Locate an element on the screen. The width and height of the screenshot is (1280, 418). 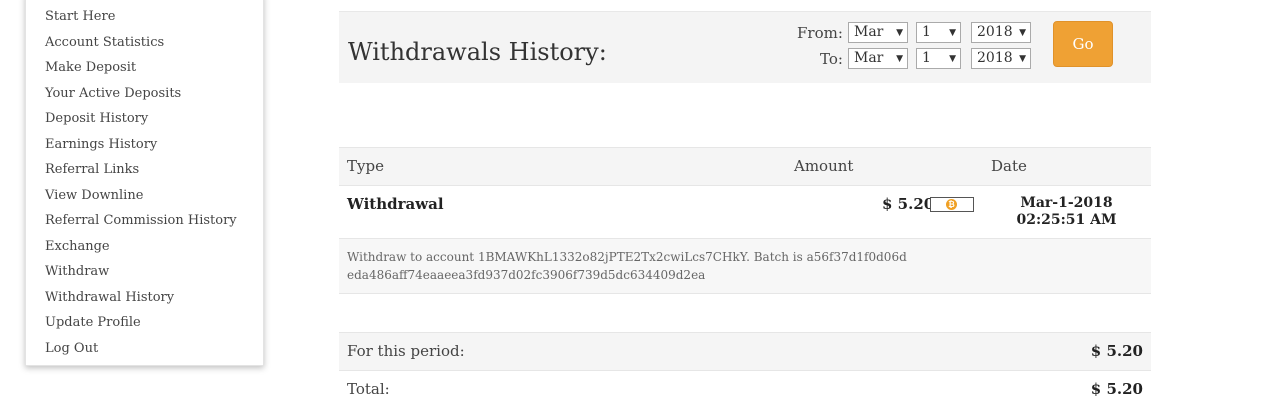
sidebar-item-exchange: Exchange is located at coordinates (77, 247).